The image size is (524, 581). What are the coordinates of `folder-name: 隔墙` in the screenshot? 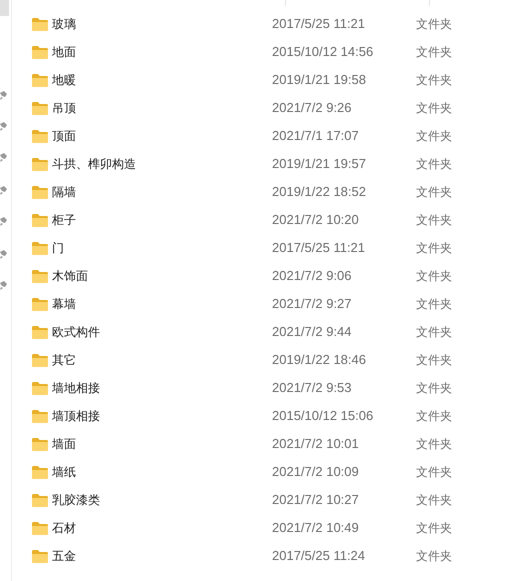 It's located at (64, 192).